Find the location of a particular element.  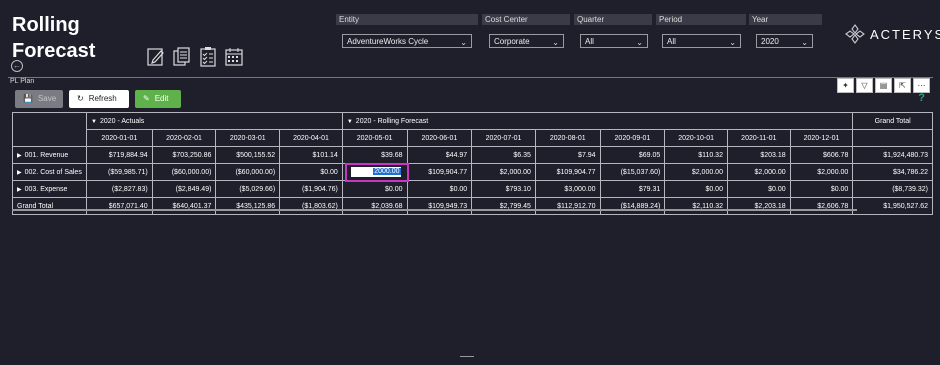

help-icon: ? is located at coordinates (921, 98).